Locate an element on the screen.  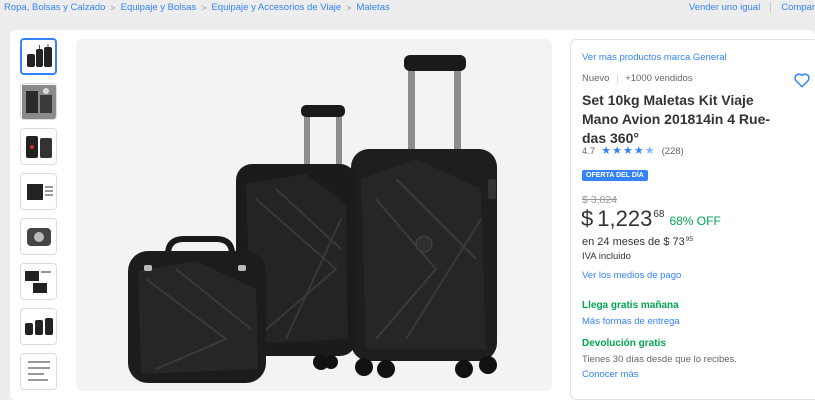
payment-methods-link: Ver los medios de pago is located at coordinates (631, 275).